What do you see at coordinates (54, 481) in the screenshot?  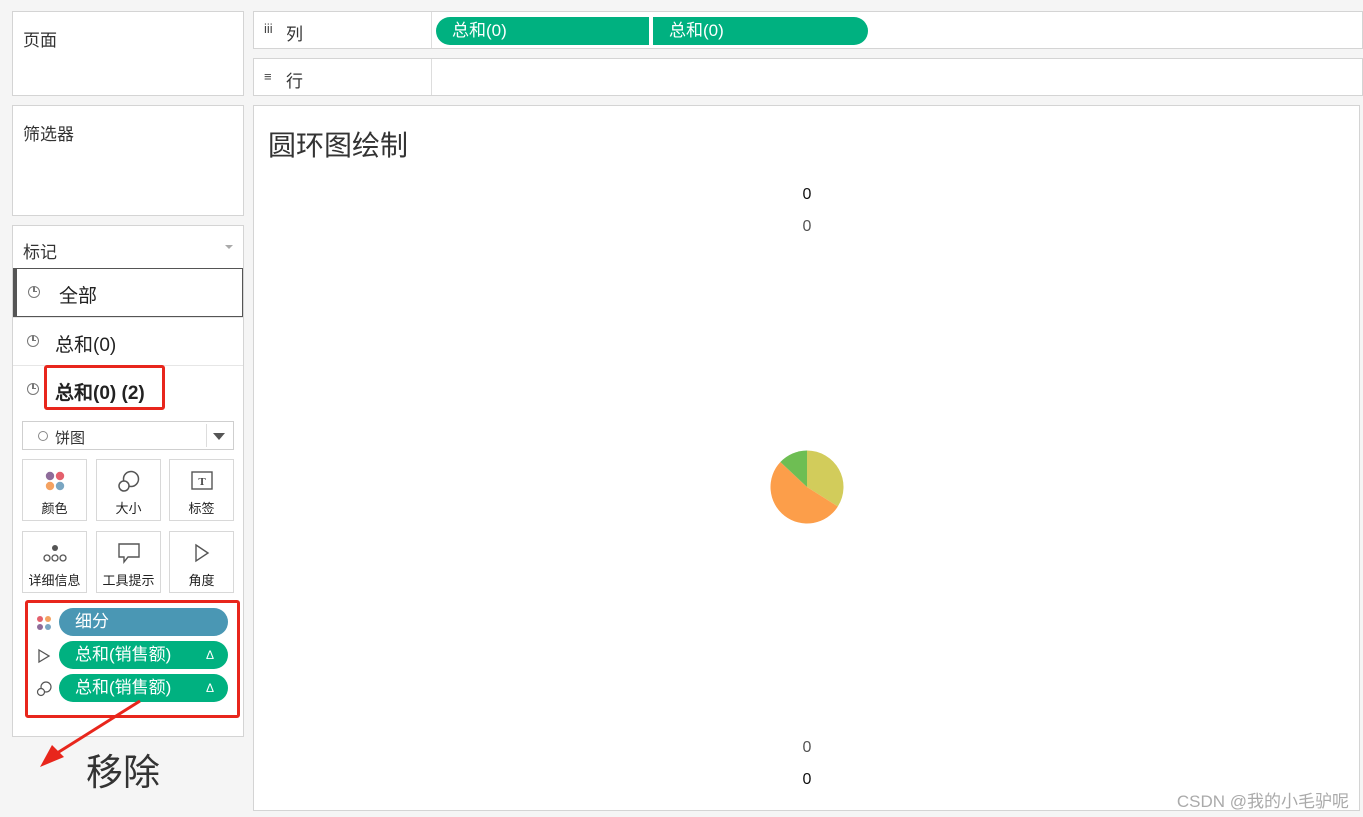 I see `color-icon` at bounding box center [54, 481].